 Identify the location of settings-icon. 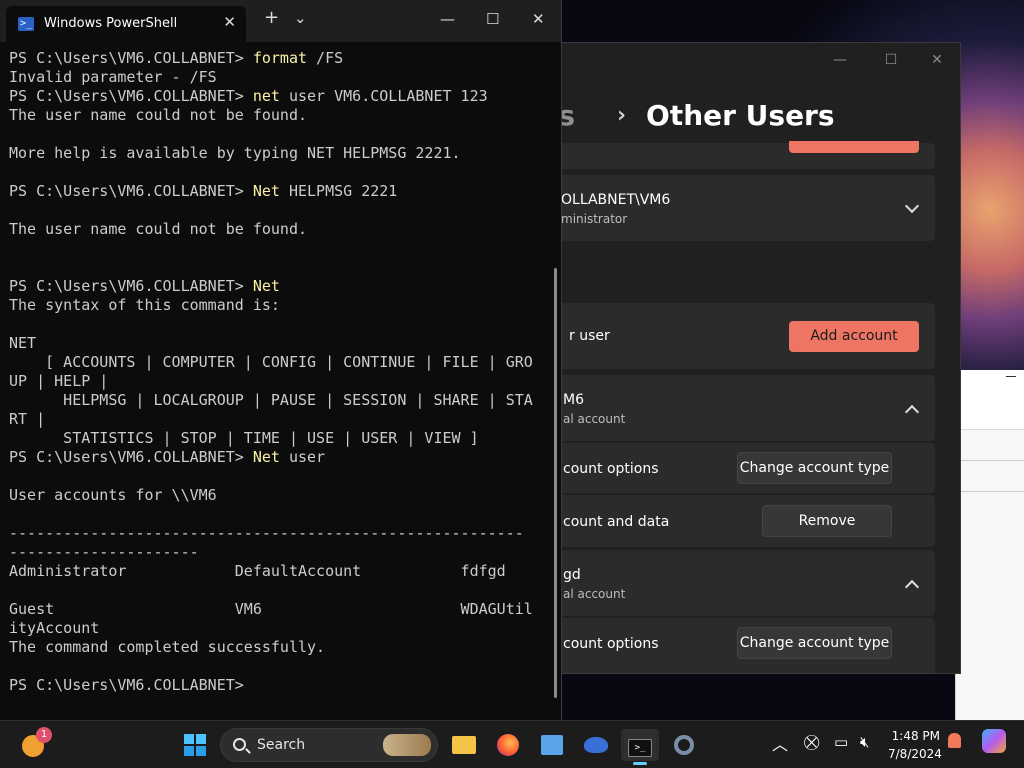
(684, 745).